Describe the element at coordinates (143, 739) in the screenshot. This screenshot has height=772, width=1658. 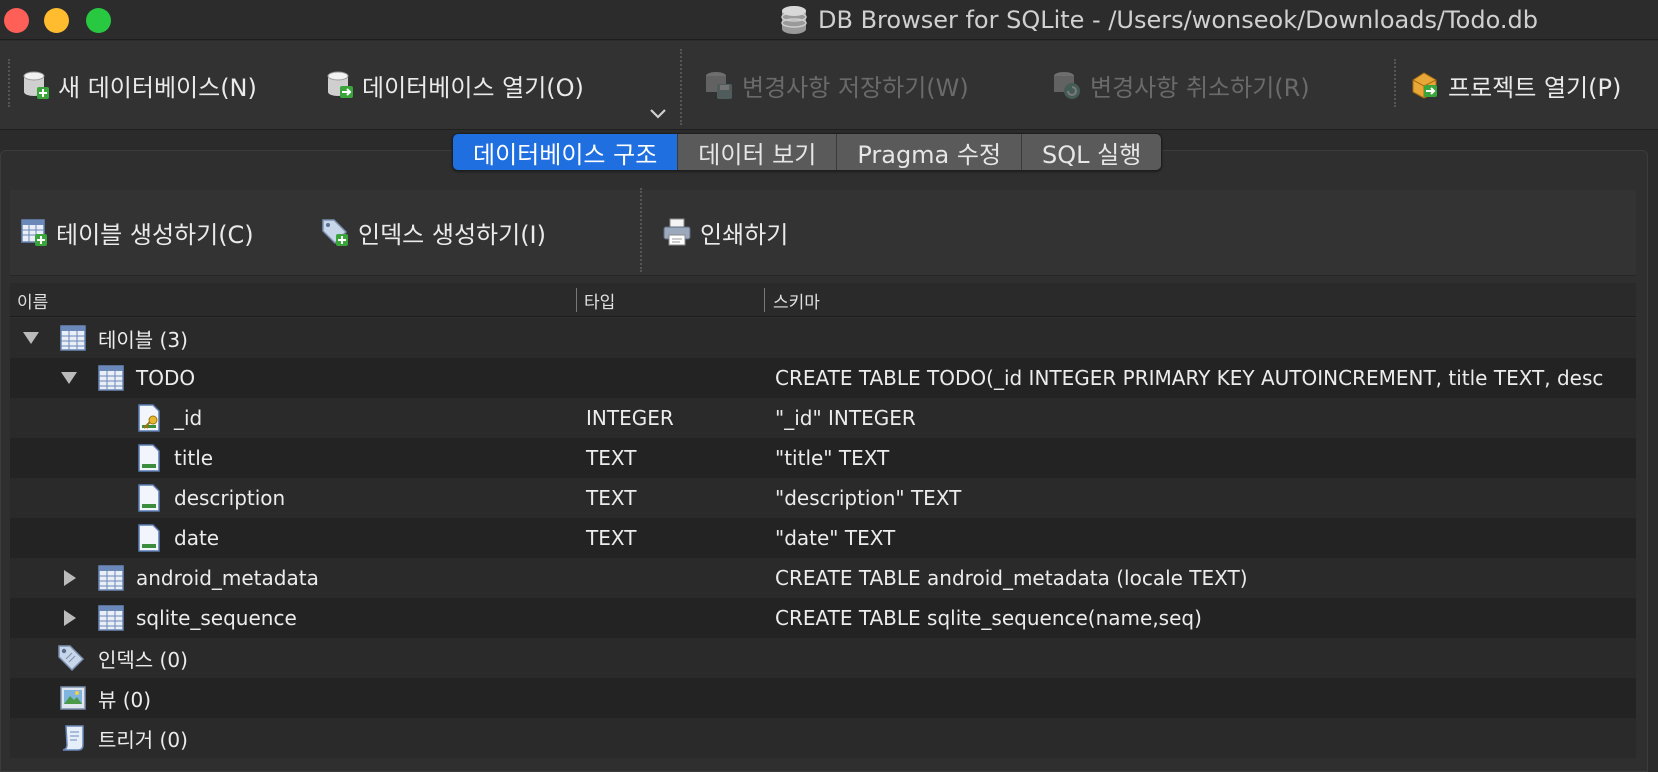
I see `tree-item-name: 트리거 (0)` at that location.